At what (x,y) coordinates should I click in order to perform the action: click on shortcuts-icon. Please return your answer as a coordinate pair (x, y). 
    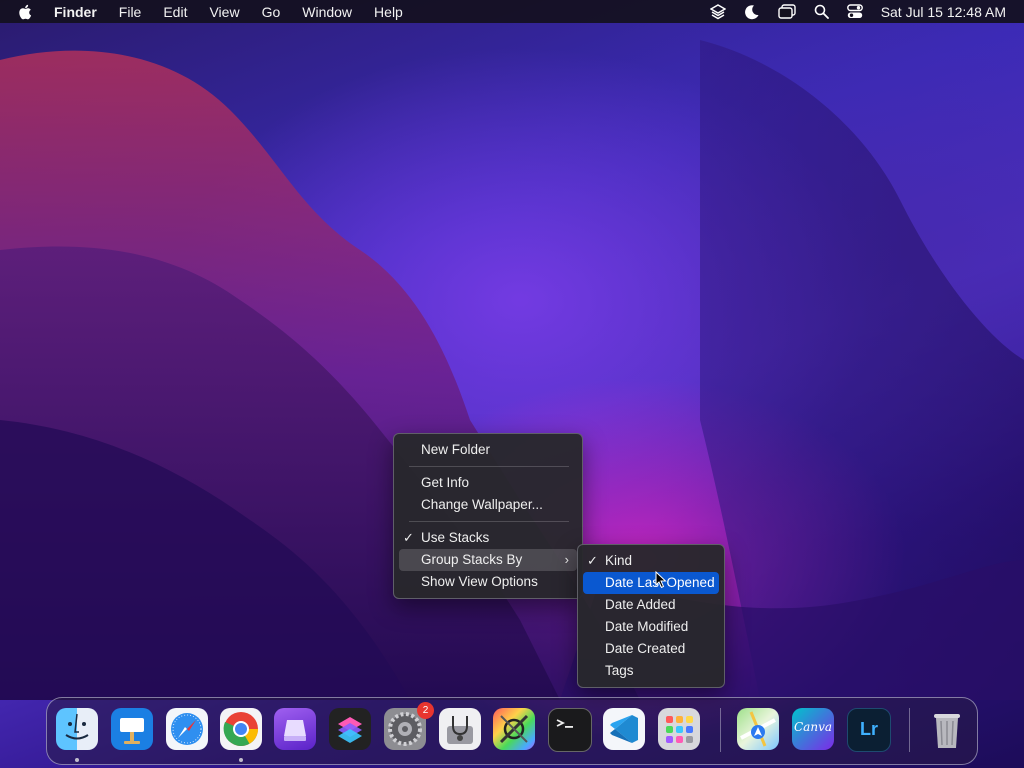
    Looking at the image, I should click on (350, 730).